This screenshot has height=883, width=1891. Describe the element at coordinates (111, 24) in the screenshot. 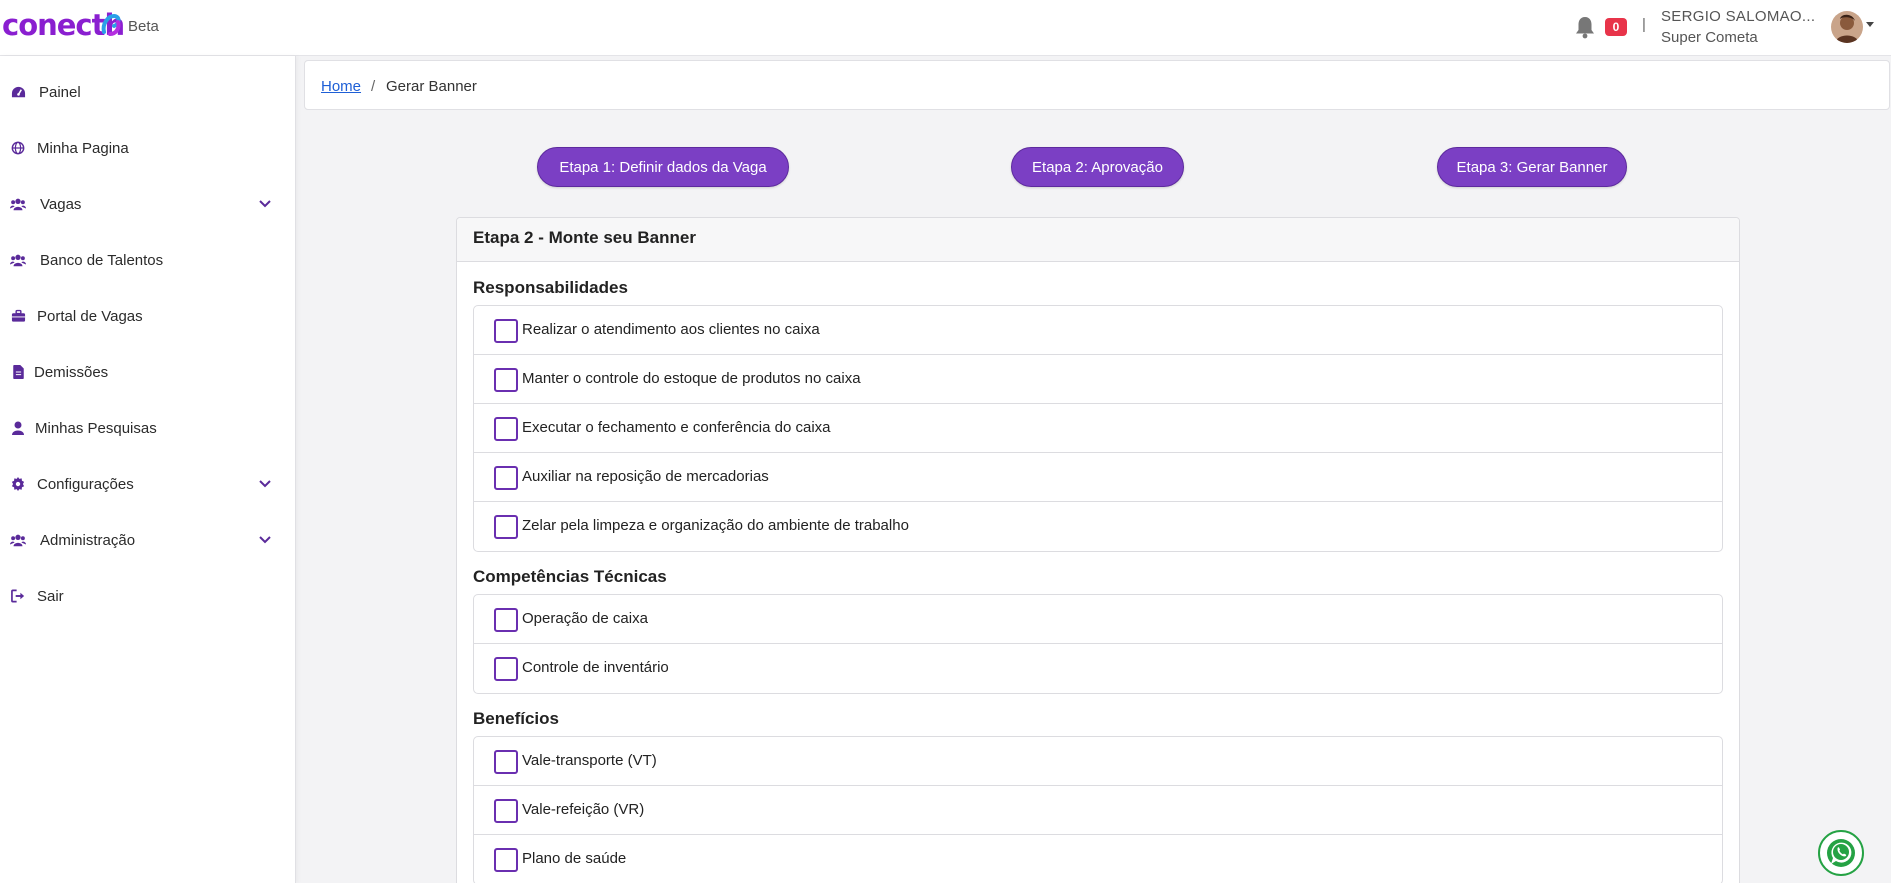

I see `logo-swirl-icon` at that location.